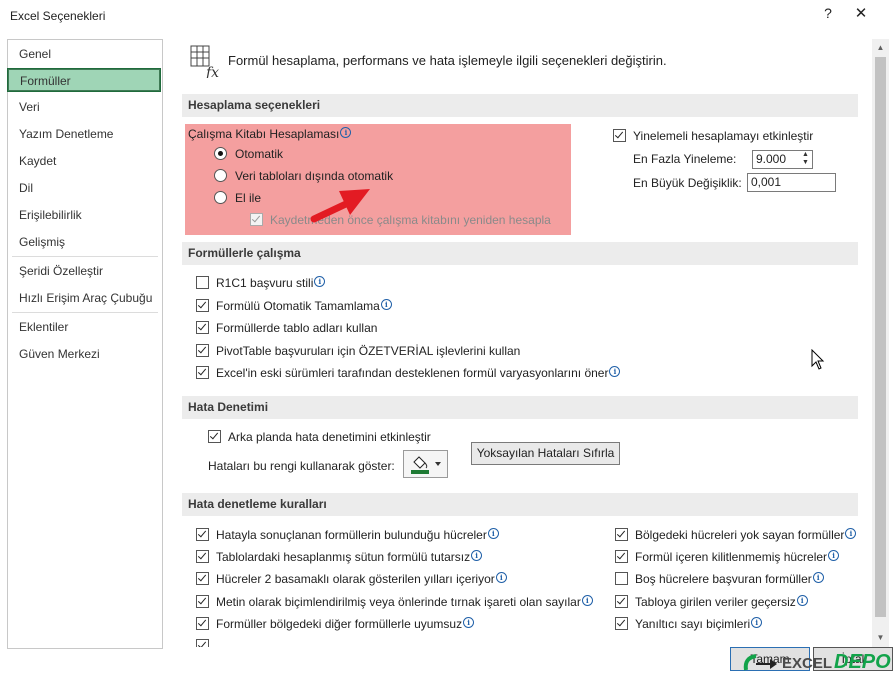 The width and height of the screenshot is (896, 678). What do you see at coordinates (84, 188) in the screenshot?
I see `sidebar-item-dil: Dil` at bounding box center [84, 188].